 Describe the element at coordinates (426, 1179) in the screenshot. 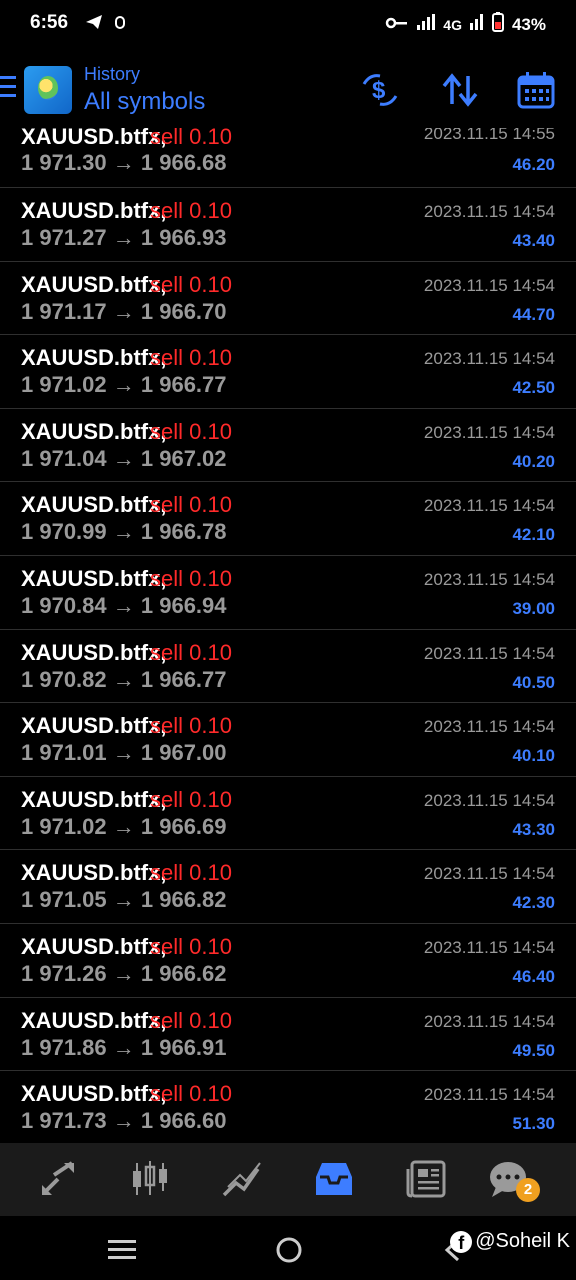

I see `news-icon` at that location.